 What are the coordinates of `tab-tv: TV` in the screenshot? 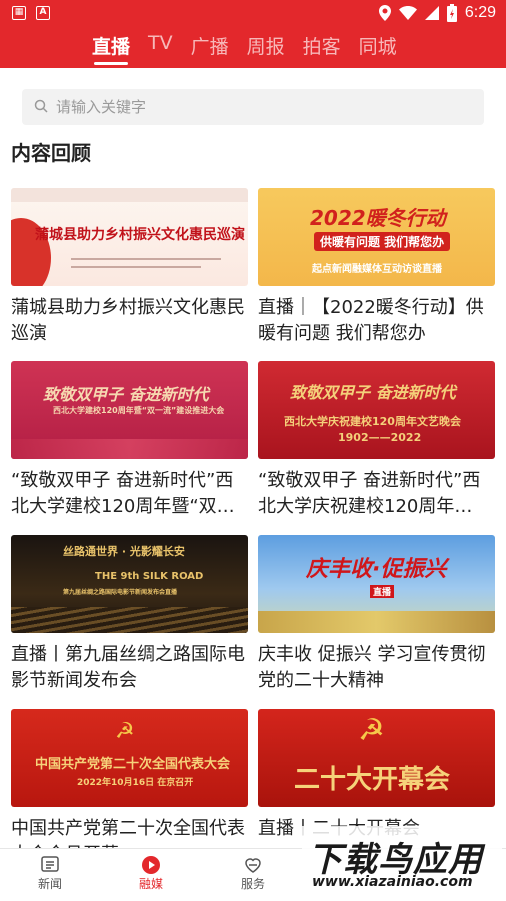 It's located at (160, 48).